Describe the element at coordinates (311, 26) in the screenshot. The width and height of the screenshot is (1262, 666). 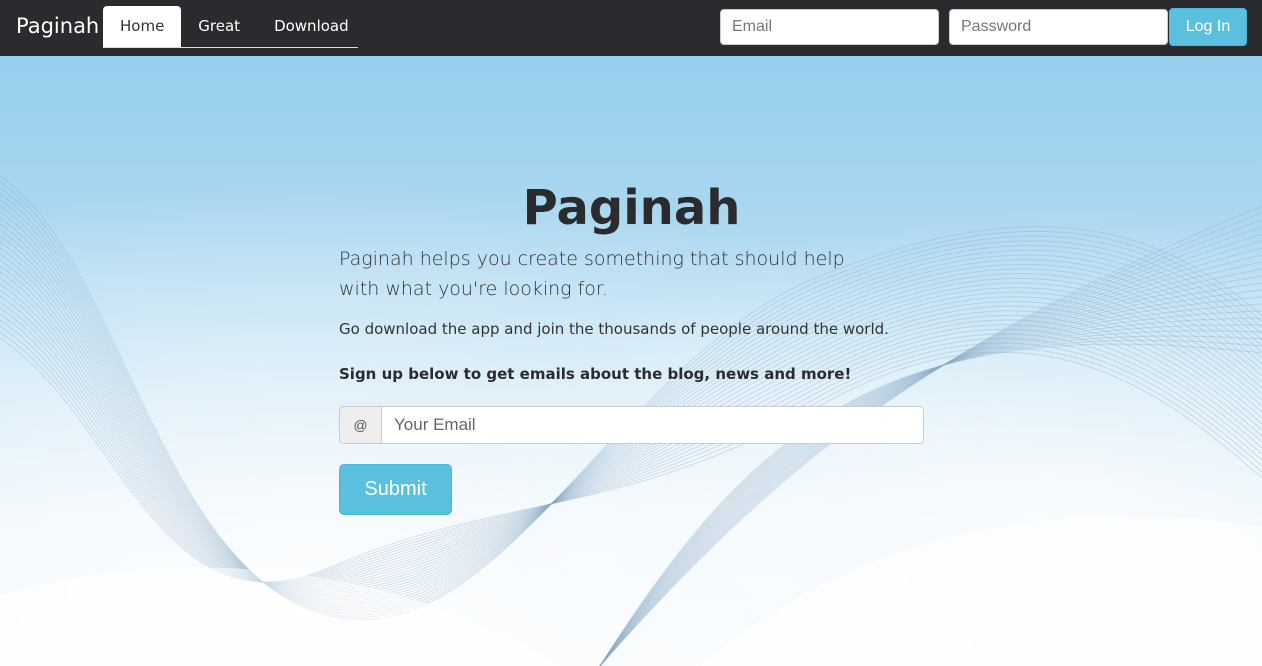
I see `tab-download: Download` at that location.